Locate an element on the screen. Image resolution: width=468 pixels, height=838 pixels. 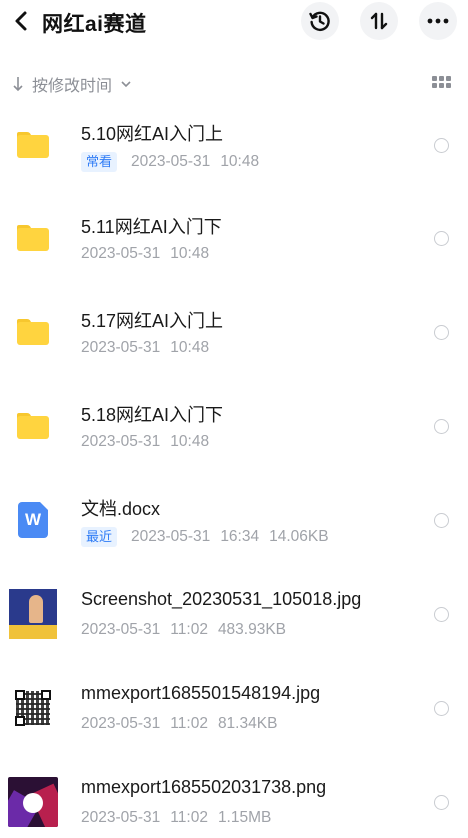
top-bar: 网红ai赛道 is located at coordinates (234, 22).